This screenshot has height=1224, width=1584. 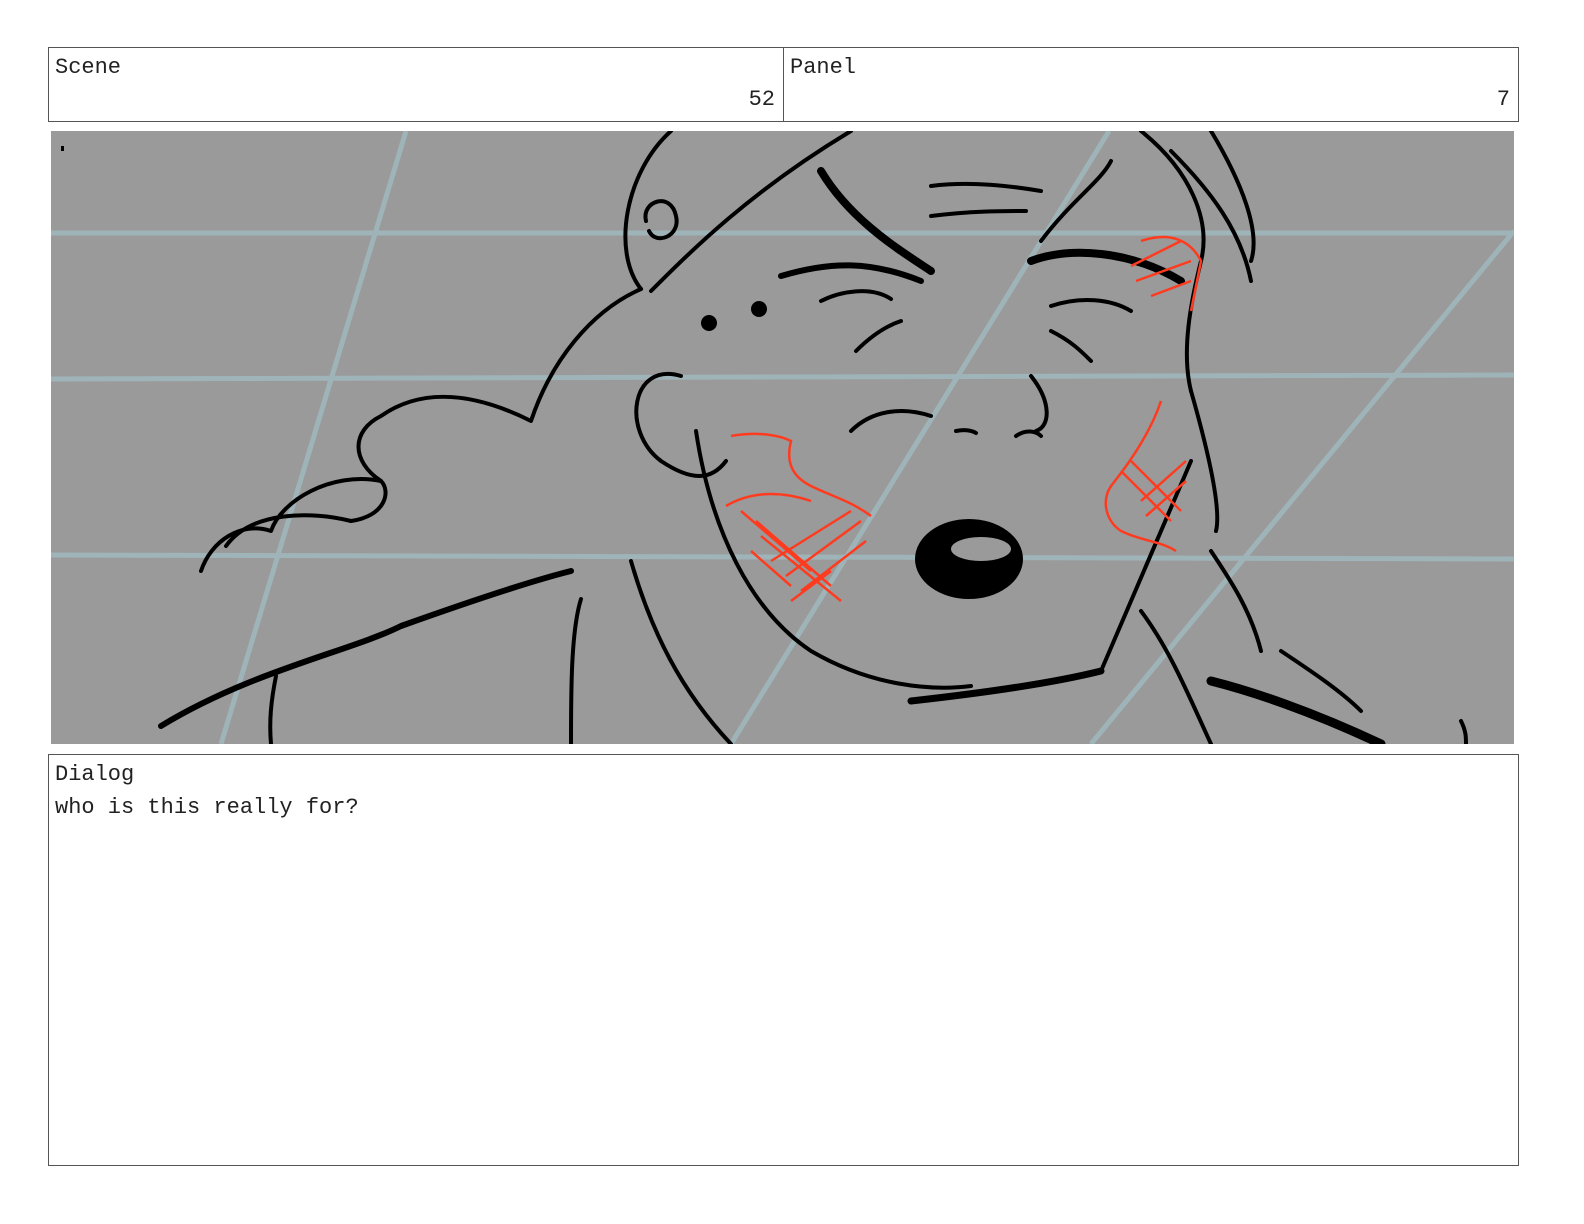 I want to click on panel-cell: Panel 7, so click(x=1150, y=84).